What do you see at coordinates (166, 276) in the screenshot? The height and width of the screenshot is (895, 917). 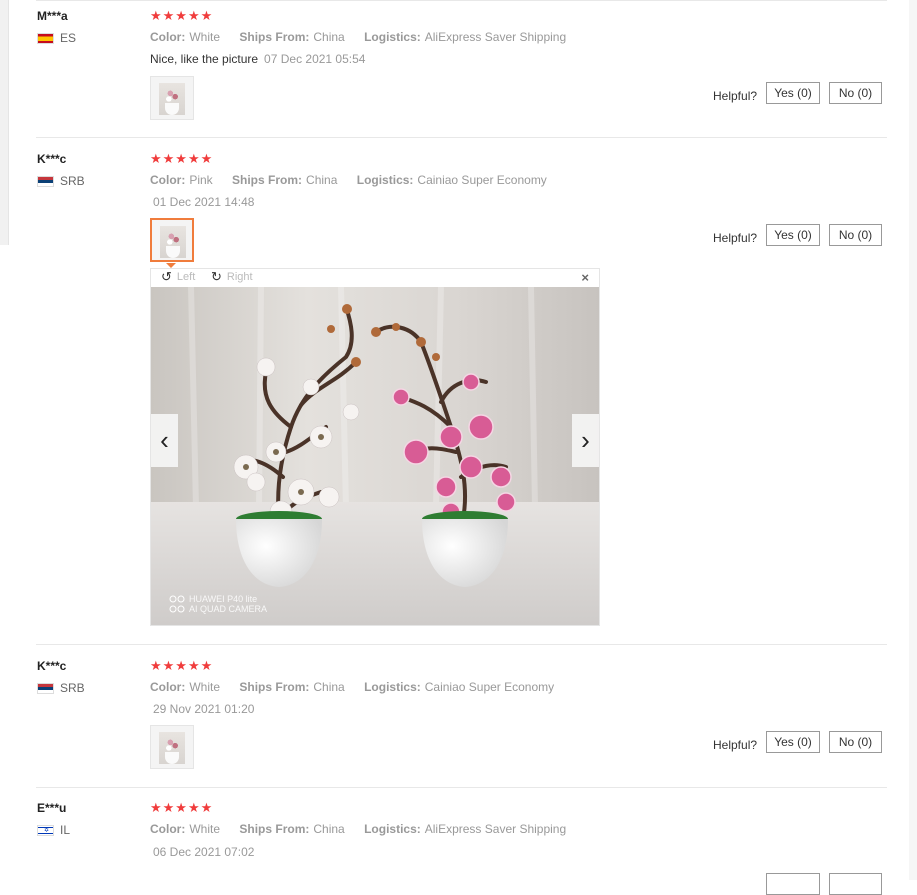 I see `rotate-left-icon: ↺` at bounding box center [166, 276].